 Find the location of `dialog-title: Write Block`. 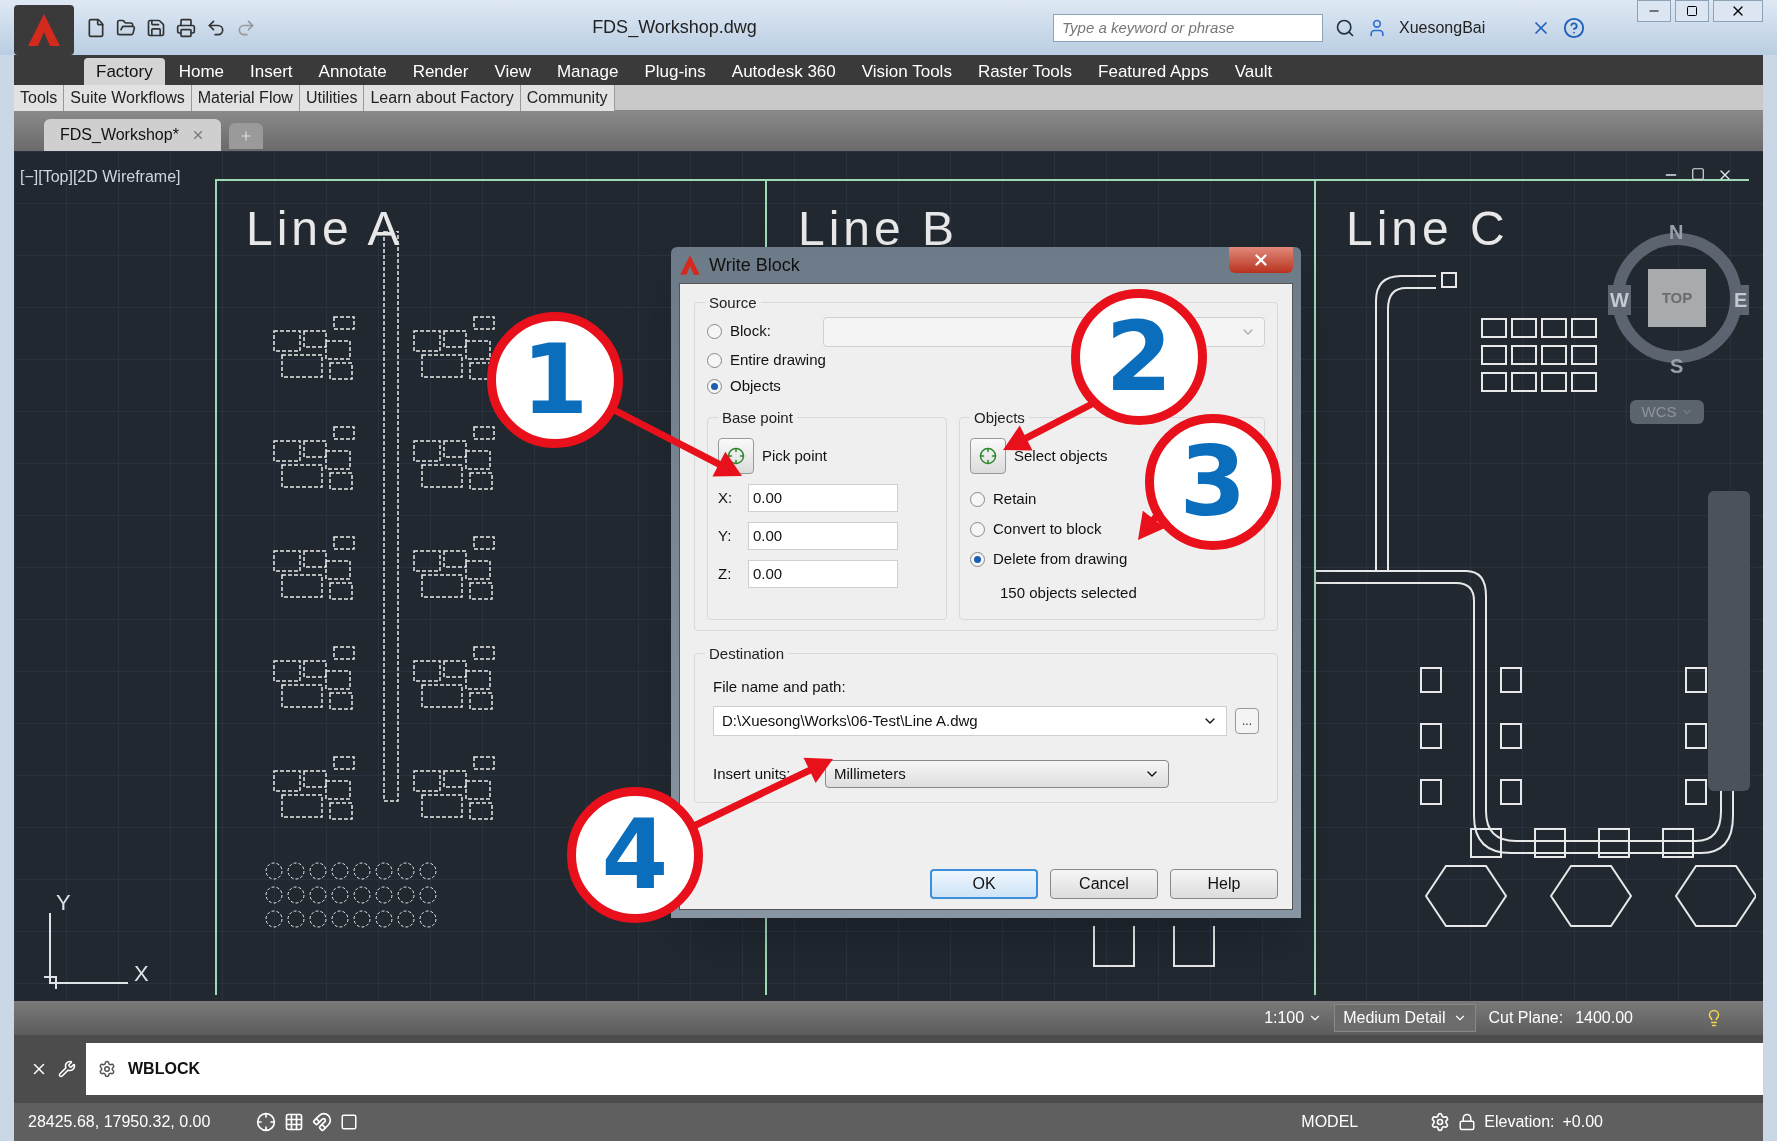

dialog-title: Write Block is located at coordinates (755, 265).